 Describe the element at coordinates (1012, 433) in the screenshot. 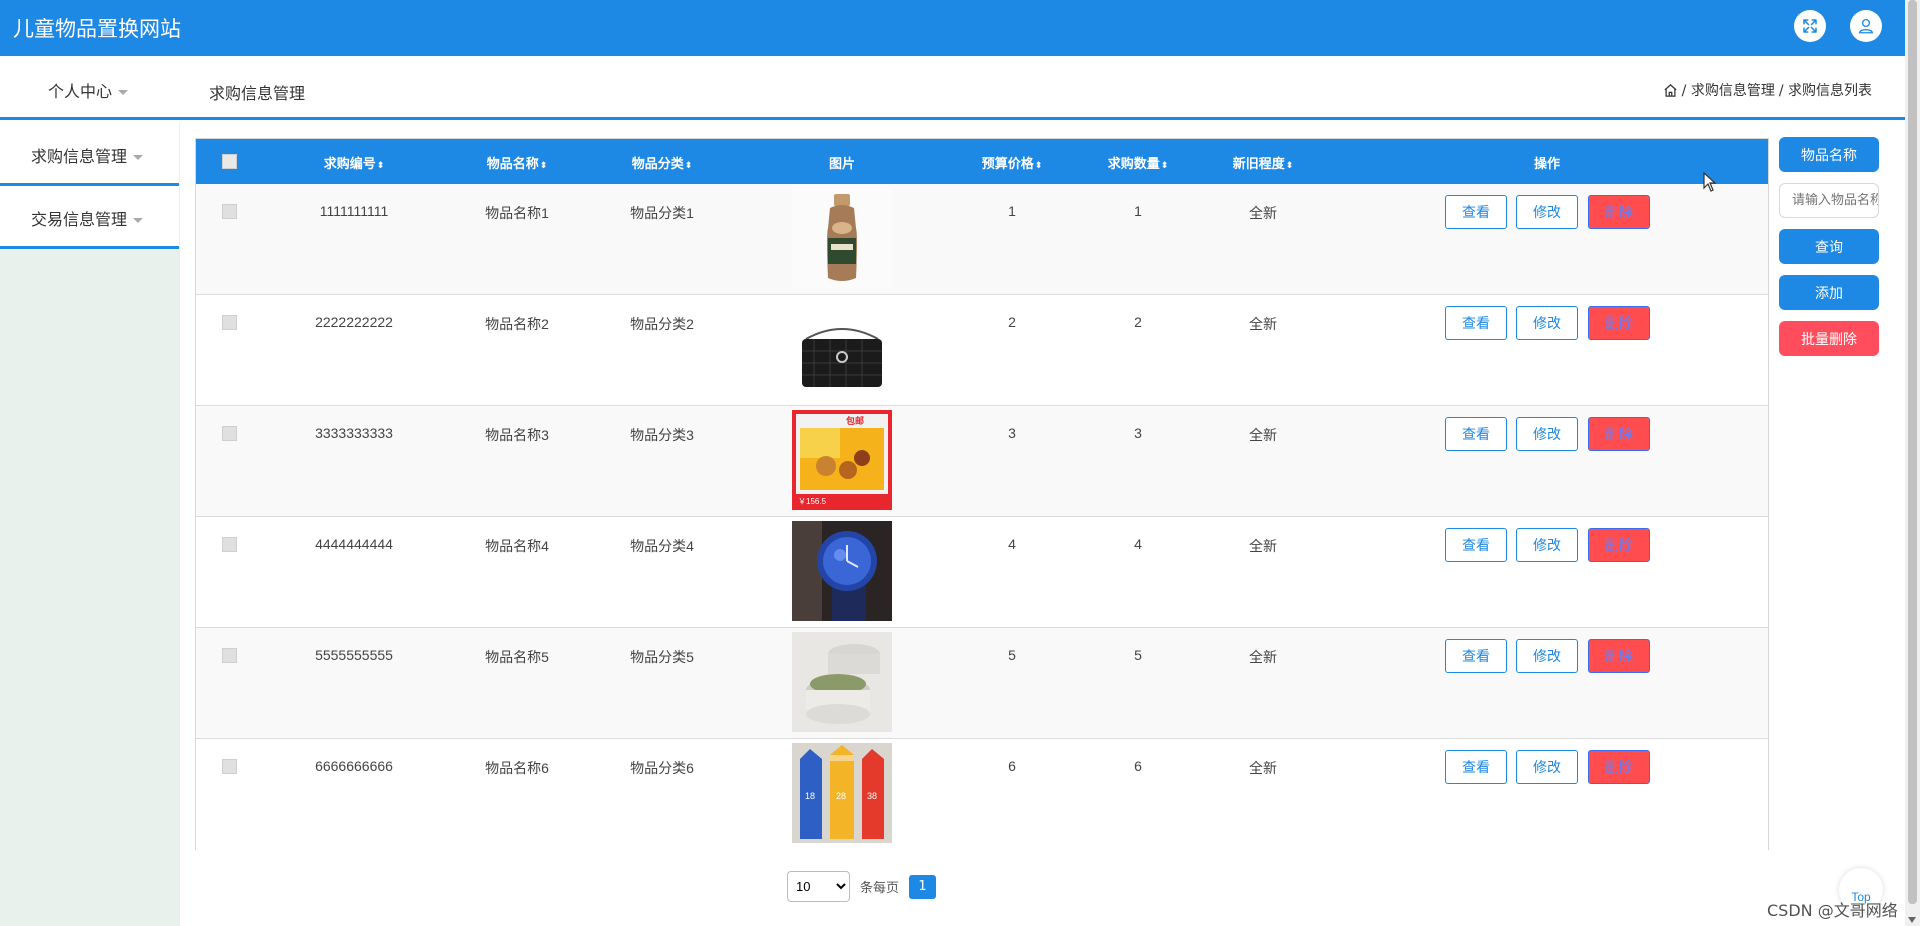

I see `cell-price: 3` at that location.